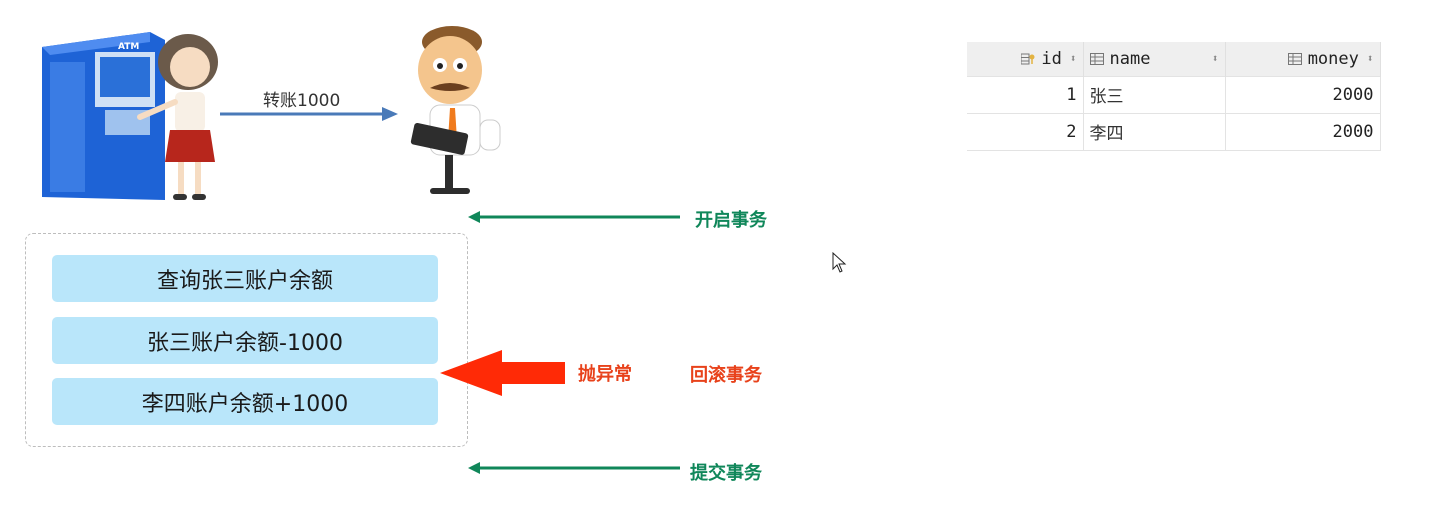 This screenshot has height=532, width=1447. I want to click on commit-transaction-arrow, so click(574, 468).